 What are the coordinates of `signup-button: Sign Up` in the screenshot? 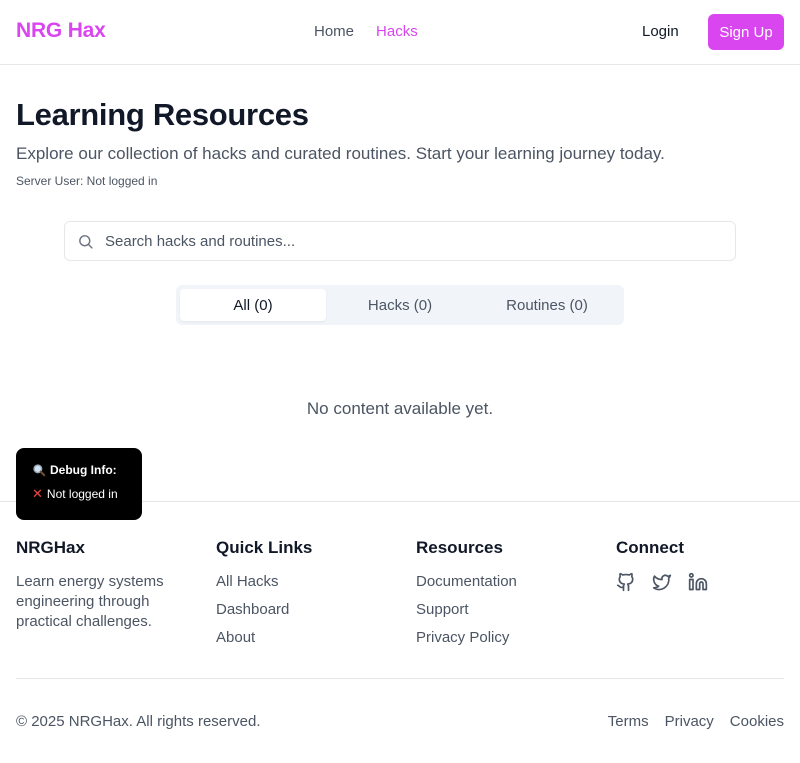 It's located at (746, 32).